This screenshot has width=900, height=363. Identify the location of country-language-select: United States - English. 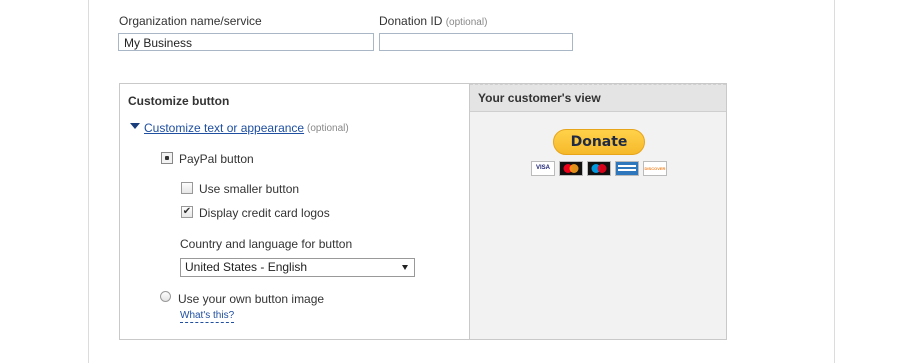
(297, 267).